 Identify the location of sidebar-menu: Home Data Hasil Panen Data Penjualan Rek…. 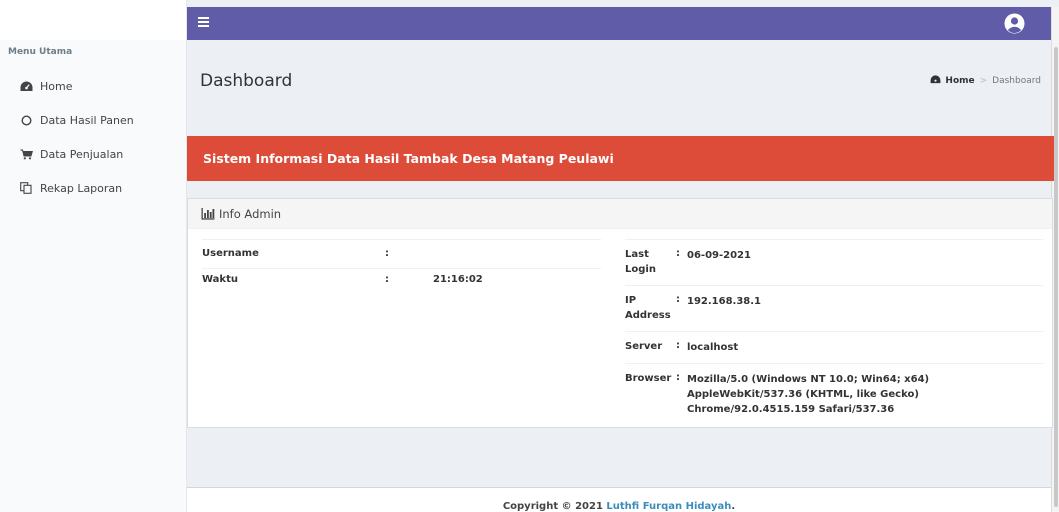
(93, 137).